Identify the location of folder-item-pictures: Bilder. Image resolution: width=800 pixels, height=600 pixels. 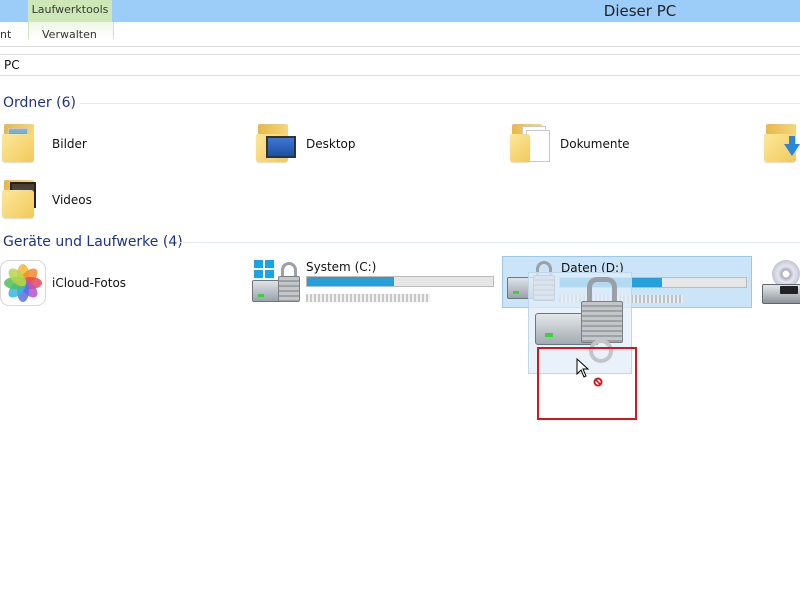
(100, 144).